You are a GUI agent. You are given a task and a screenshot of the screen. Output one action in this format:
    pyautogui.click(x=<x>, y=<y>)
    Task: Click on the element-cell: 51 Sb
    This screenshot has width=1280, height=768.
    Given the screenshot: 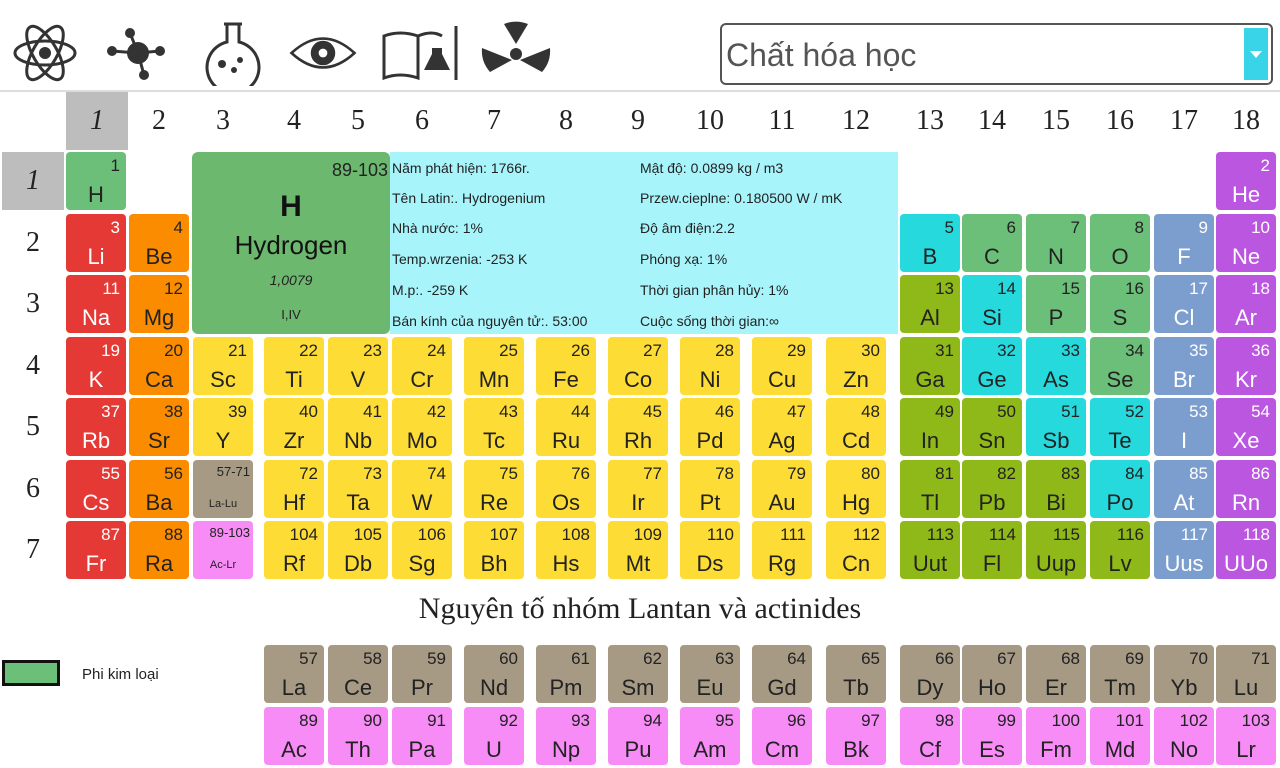 What is the action you would take?
    pyautogui.click(x=1056, y=427)
    